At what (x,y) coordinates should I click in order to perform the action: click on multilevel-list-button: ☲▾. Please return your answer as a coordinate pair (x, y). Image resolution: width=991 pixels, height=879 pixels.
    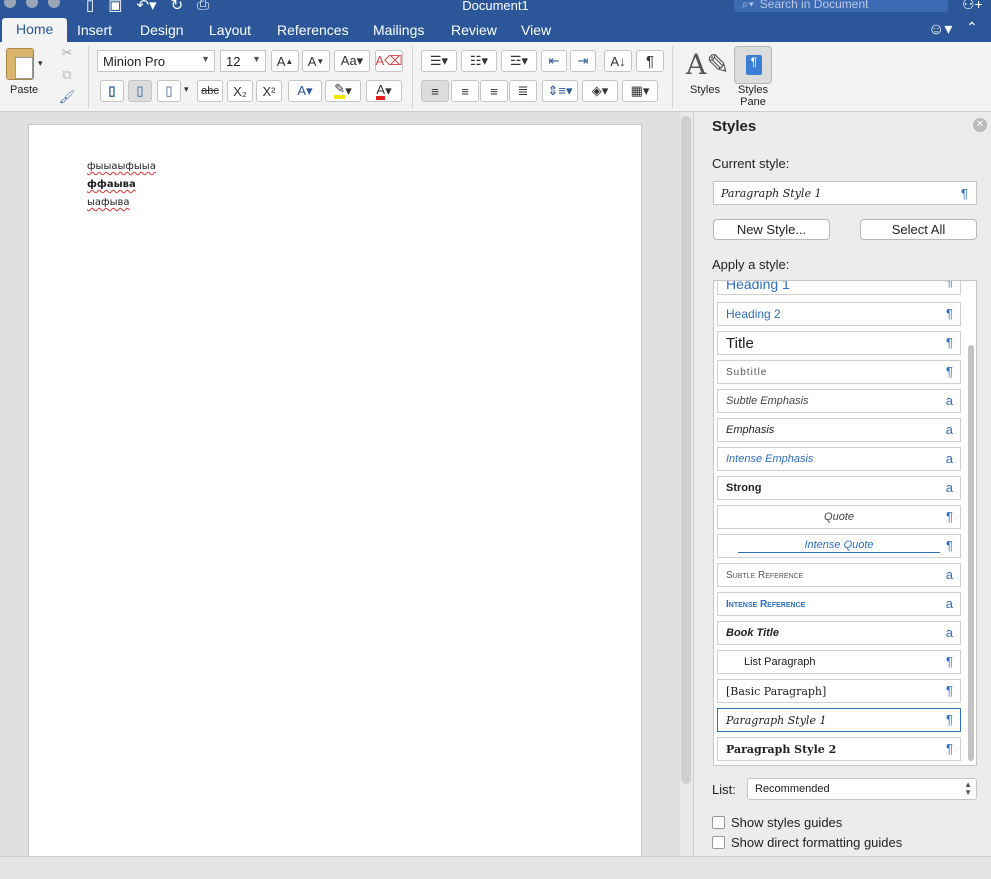
    Looking at the image, I should click on (519, 61).